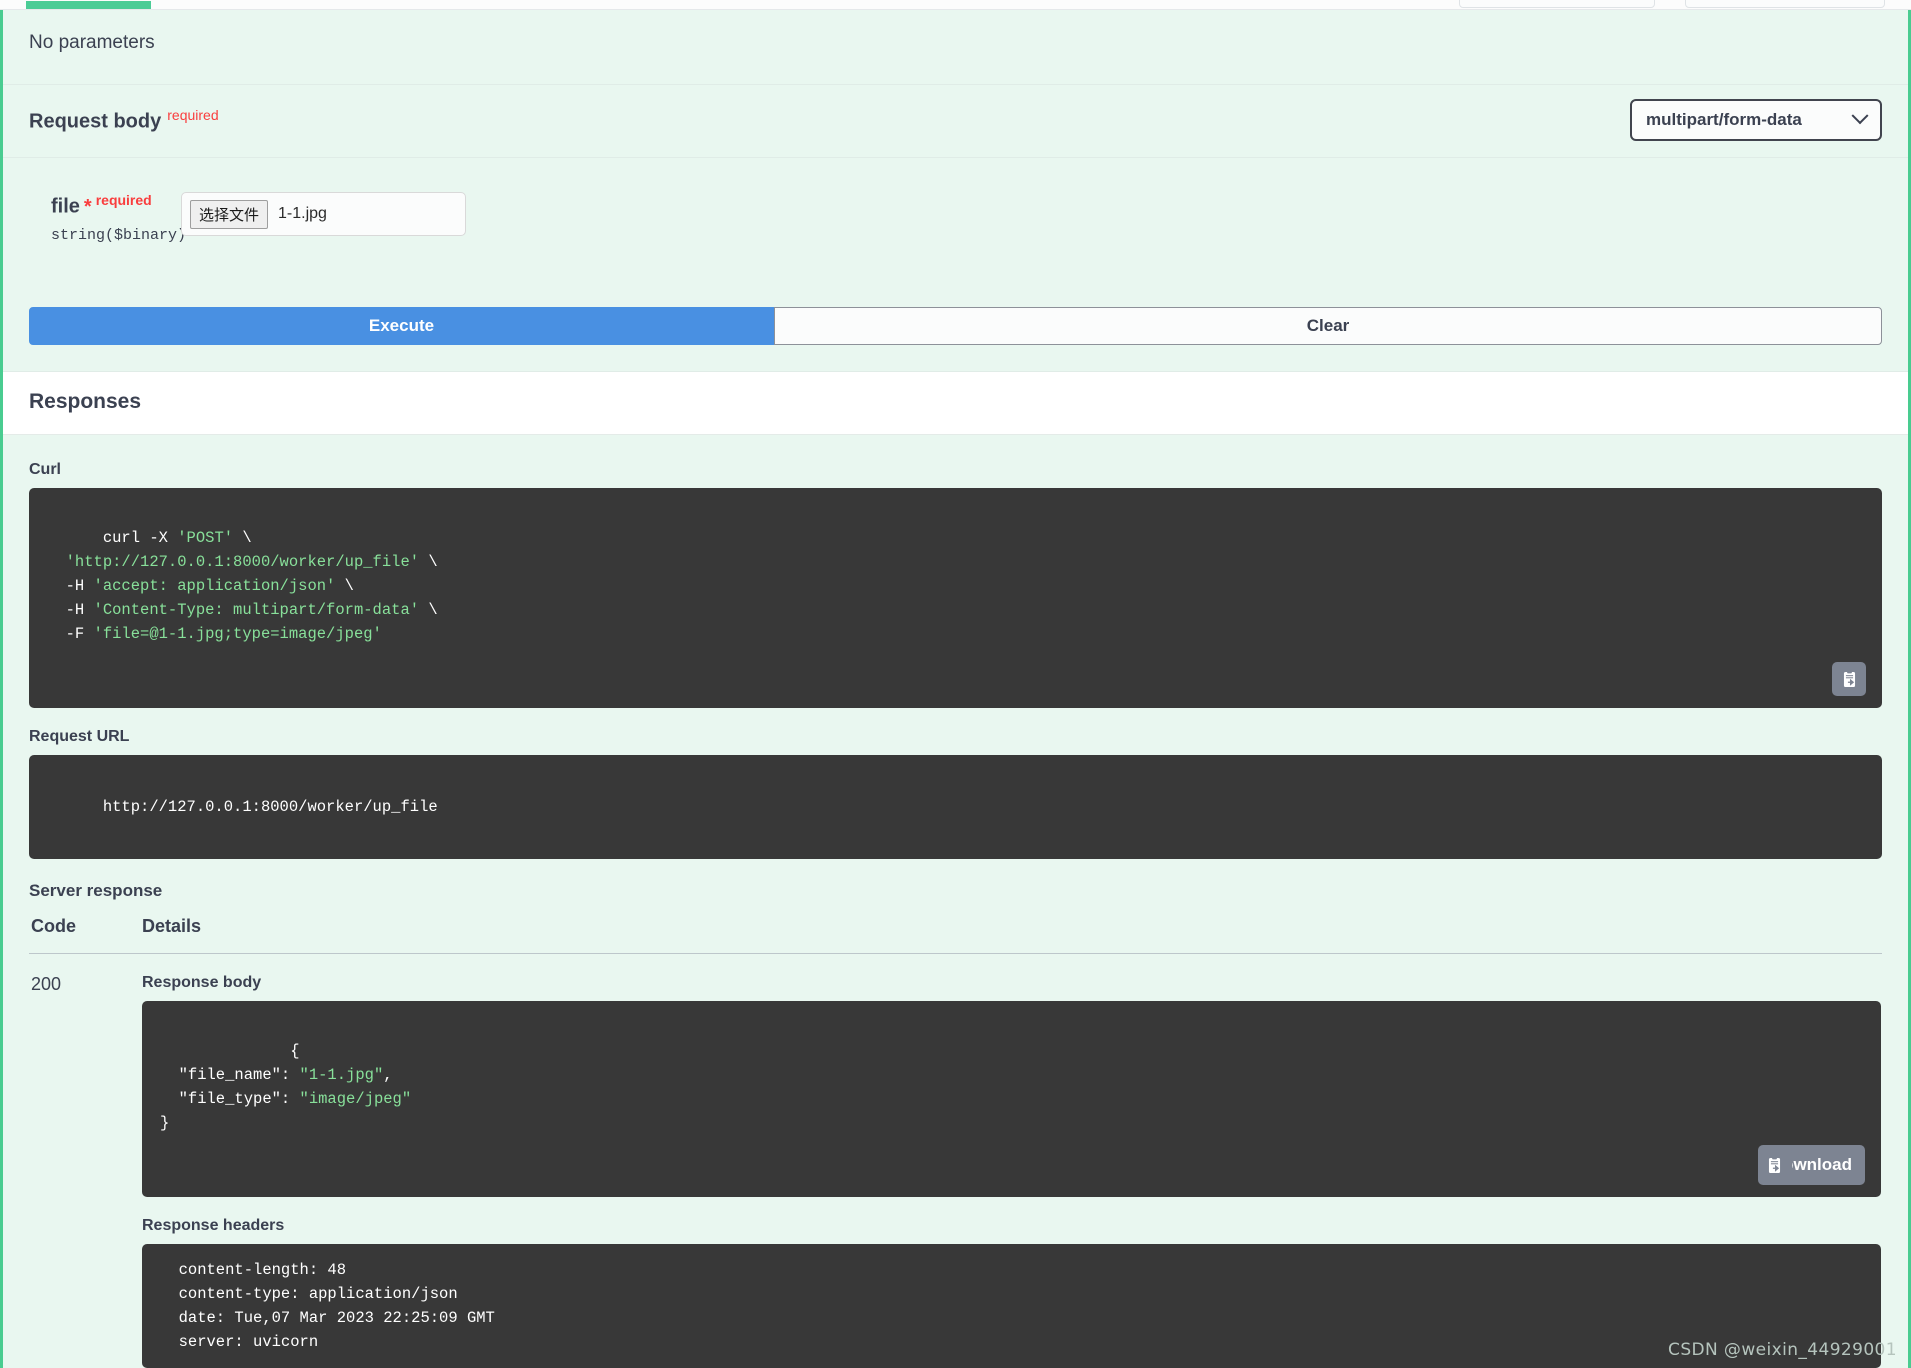 The height and width of the screenshot is (1368, 1911). I want to click on content-type-select: multipart/form-data, so click(1756, 120).